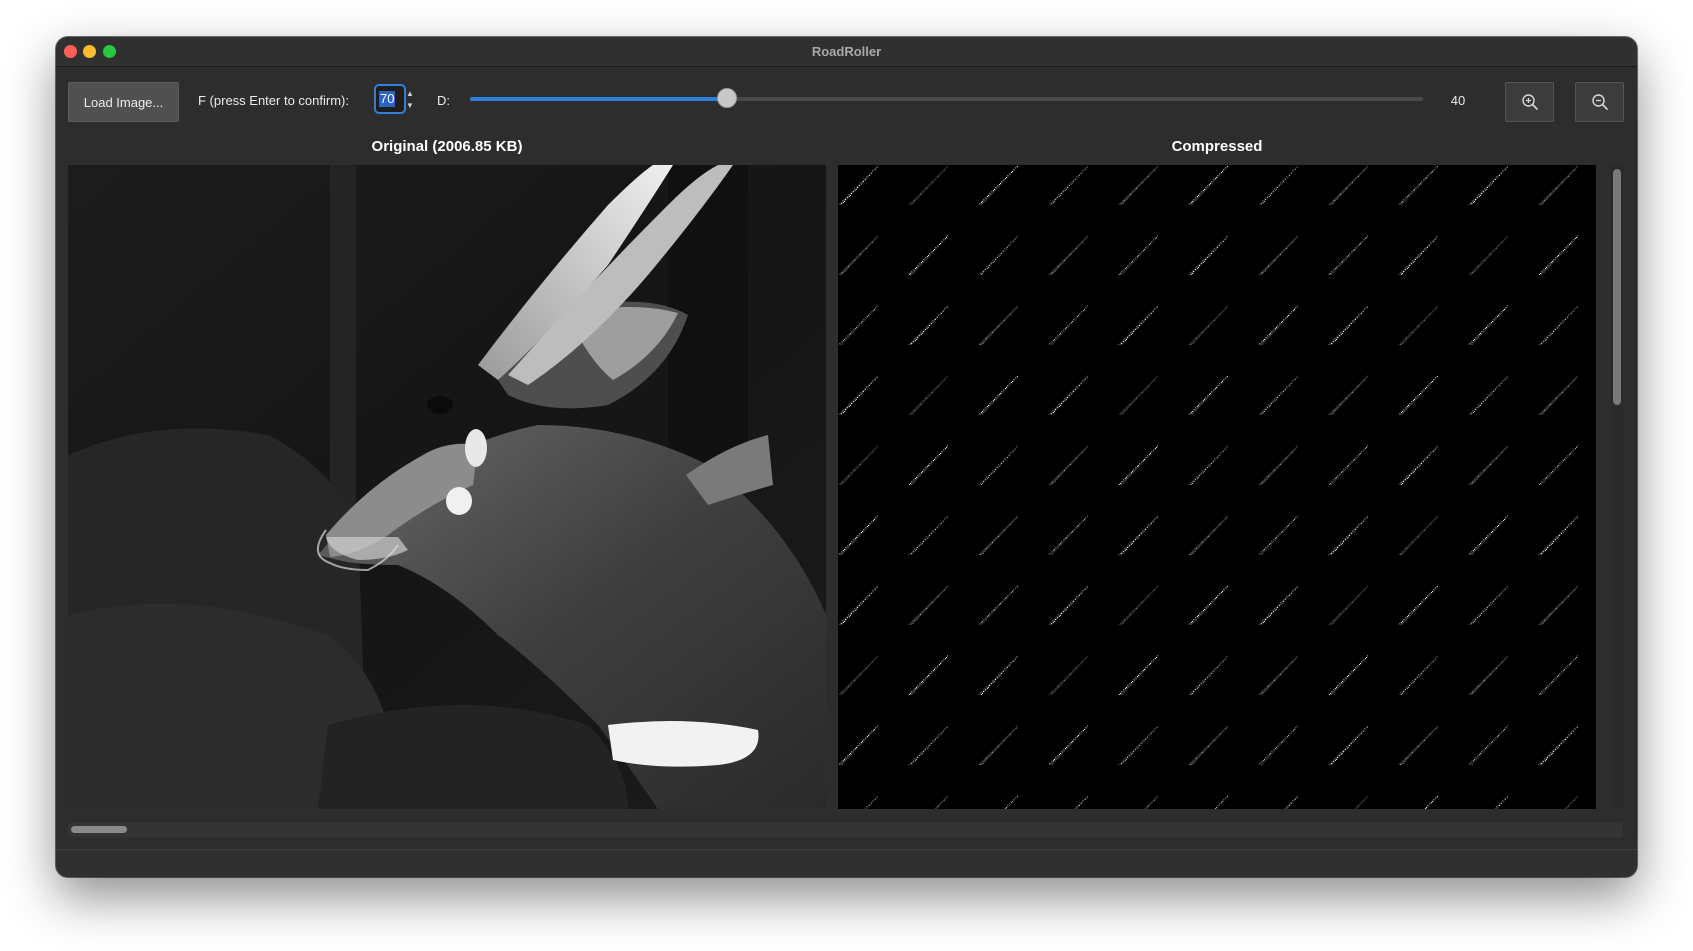 This screenshot has width=1693, height=951. I want to click on d-parameter-label: D:, so click(443, 100).